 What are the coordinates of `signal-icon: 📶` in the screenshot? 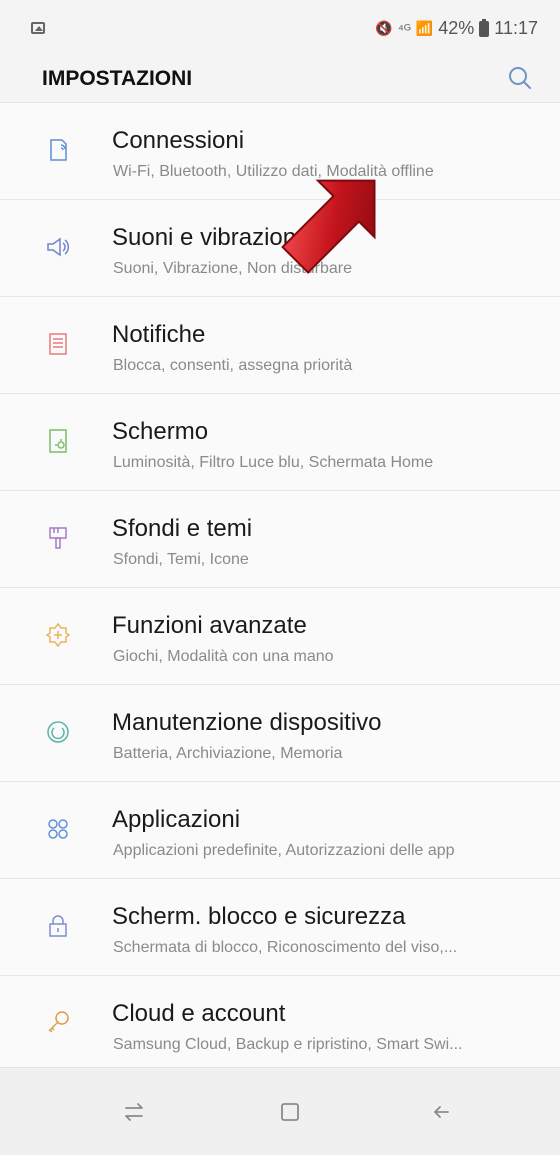 It's located at (424, 28).